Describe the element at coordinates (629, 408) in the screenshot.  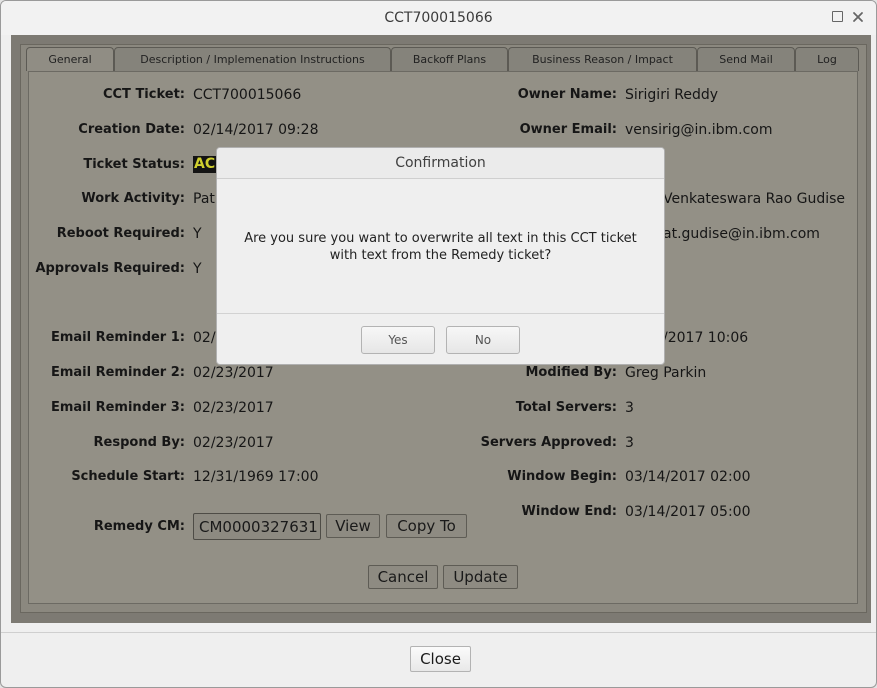
I see `total-servers-value: 3` at that location.